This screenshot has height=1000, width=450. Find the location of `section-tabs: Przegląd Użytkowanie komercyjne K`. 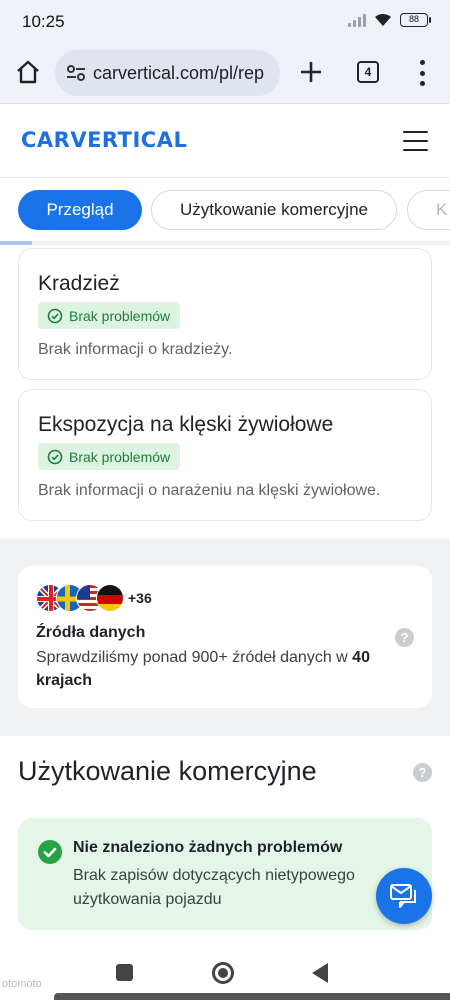

section-tabs: Przegląd Użytkowanie komercyjne K is located at coordinates (225, 210).